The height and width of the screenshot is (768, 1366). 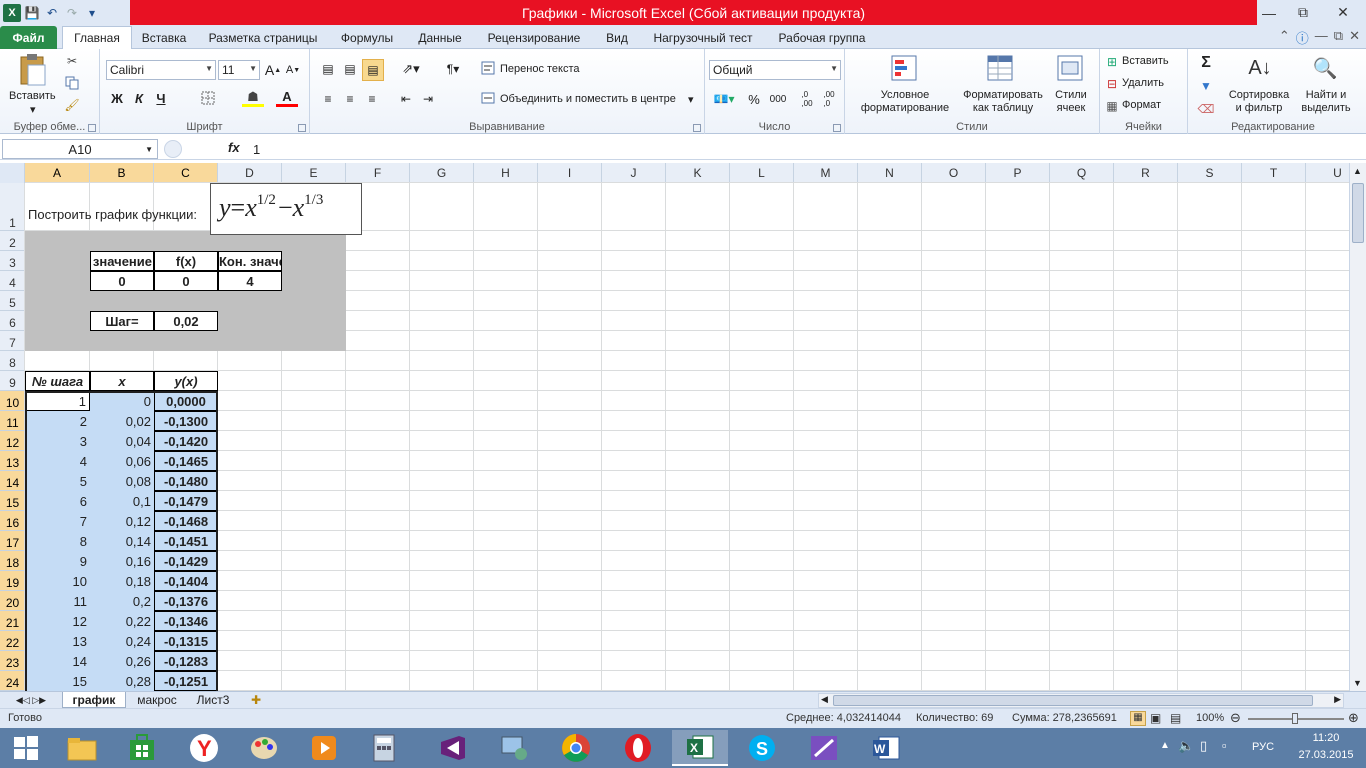 What do you see at coordinates (1274, 173) in the screenshot?
I see `column-header-t: T` at bounding box center [1274, 173].